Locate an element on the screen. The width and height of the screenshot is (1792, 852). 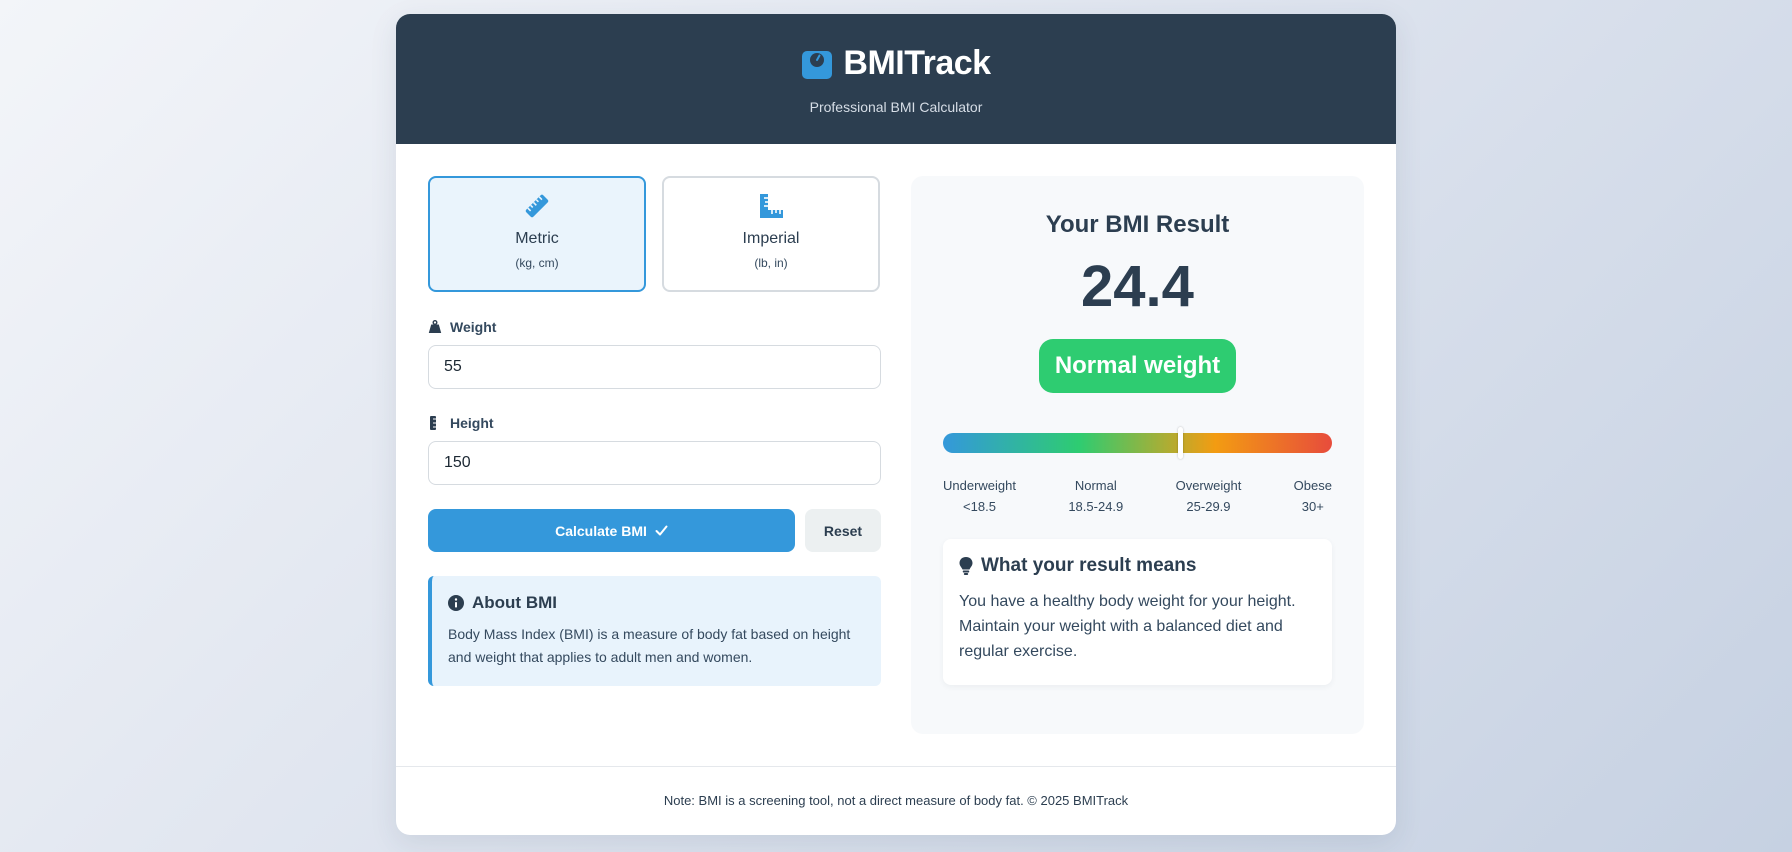
action-row: Calculate BMI Reset is located at coordinates (654, 530).